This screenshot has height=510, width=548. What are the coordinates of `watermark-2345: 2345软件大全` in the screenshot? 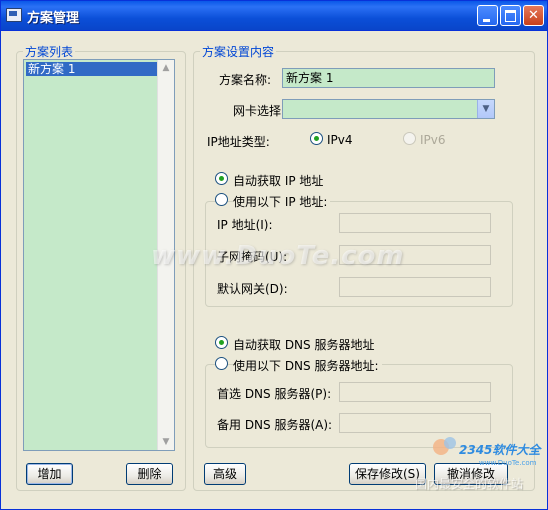 It's located at (500, 450).